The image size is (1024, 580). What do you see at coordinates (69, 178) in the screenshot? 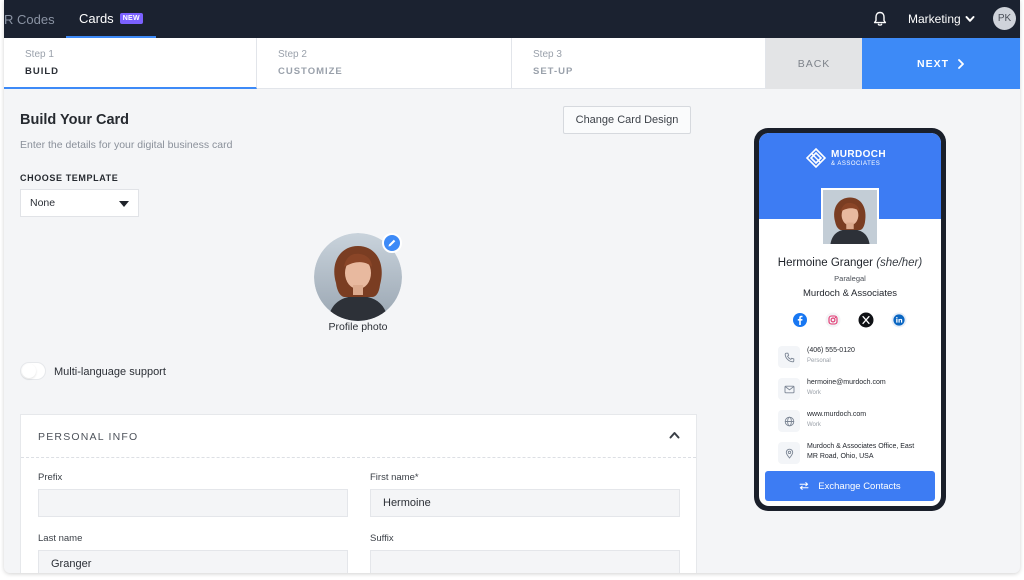
I see `template-label: CHOOSE TEMPLATE` at bounding box center [69, 178].